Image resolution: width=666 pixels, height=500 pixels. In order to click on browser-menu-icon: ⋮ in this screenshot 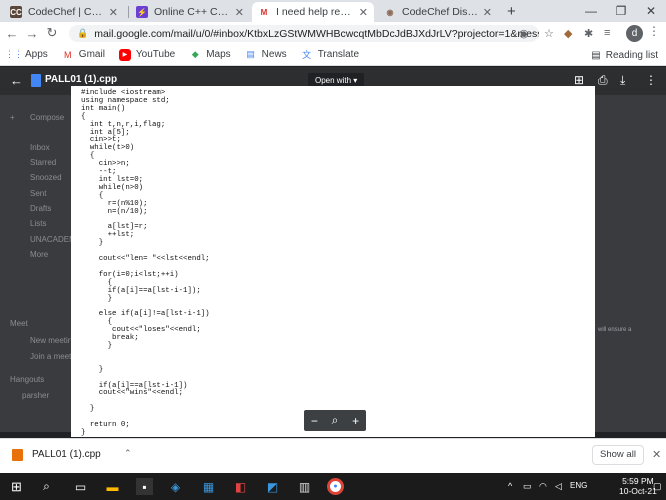, I will do `click(654, 31)`.